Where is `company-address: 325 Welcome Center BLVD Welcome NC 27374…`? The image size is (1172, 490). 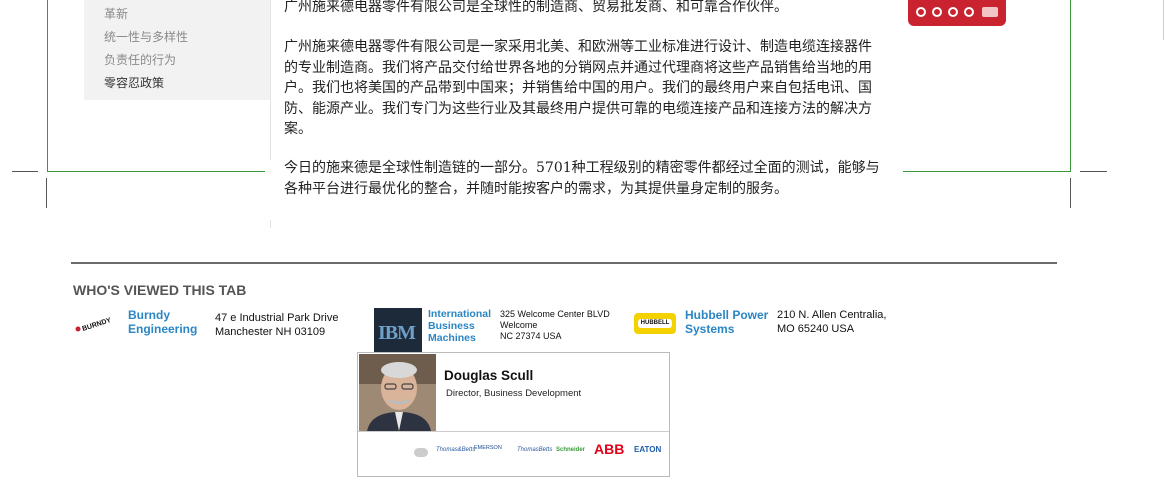
company-address: 325 Welcome Center BLVD Welcome NC 27374… is located at coordinates (555, 325).